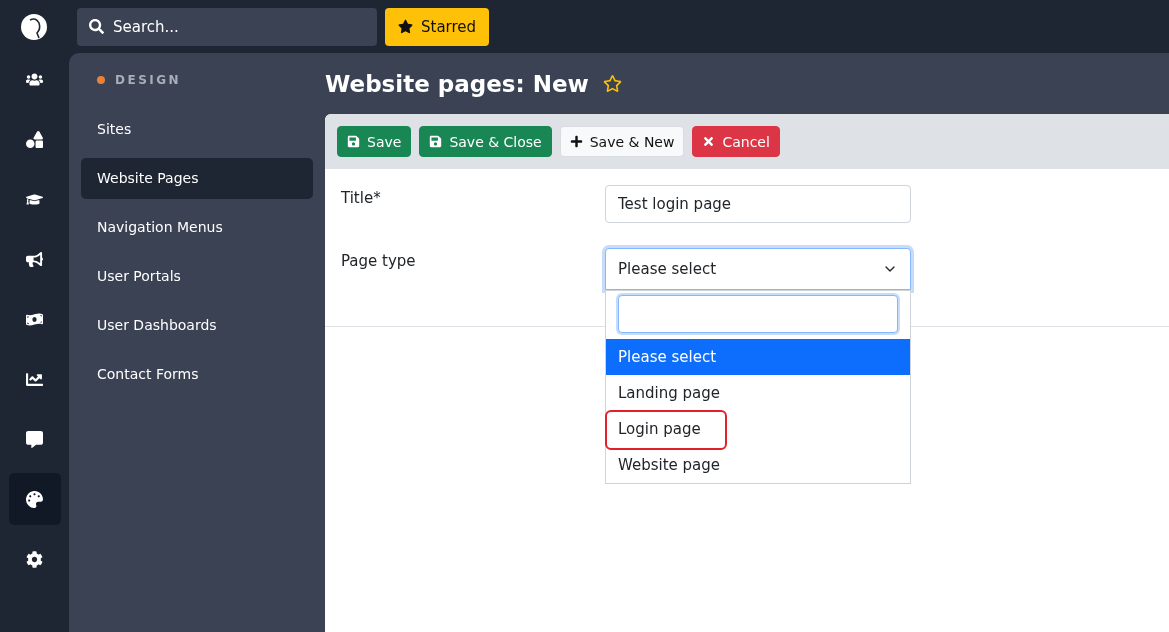 This screenshot has height=632, width=1169. What do you see at coordinates (758, 314) in the screenshot?
I see `dropdown-search-field` at bounding box center [758, 314].